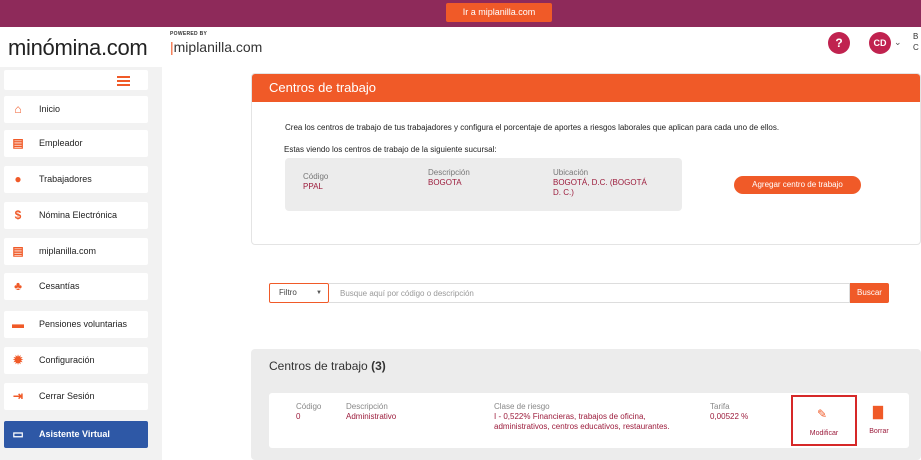  I want to click on dollar-icon: $, so click(18, 215).